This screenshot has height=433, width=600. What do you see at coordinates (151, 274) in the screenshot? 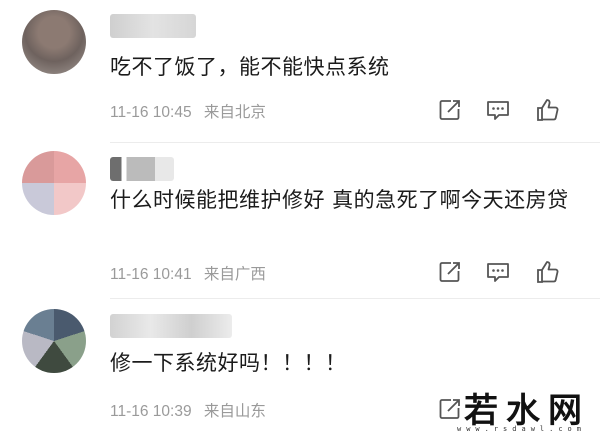
I see `comment-time: 11-16 10:41` at bounding box center [151, 274].